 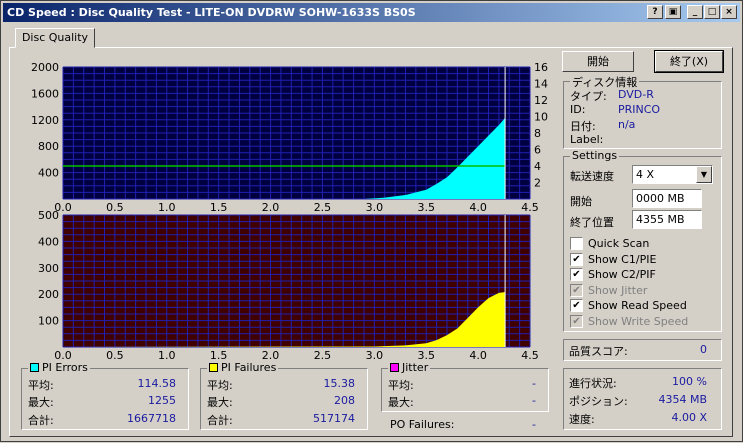 I want to click on pi-errors-title: PI Errors, so click(x=65, y=367).